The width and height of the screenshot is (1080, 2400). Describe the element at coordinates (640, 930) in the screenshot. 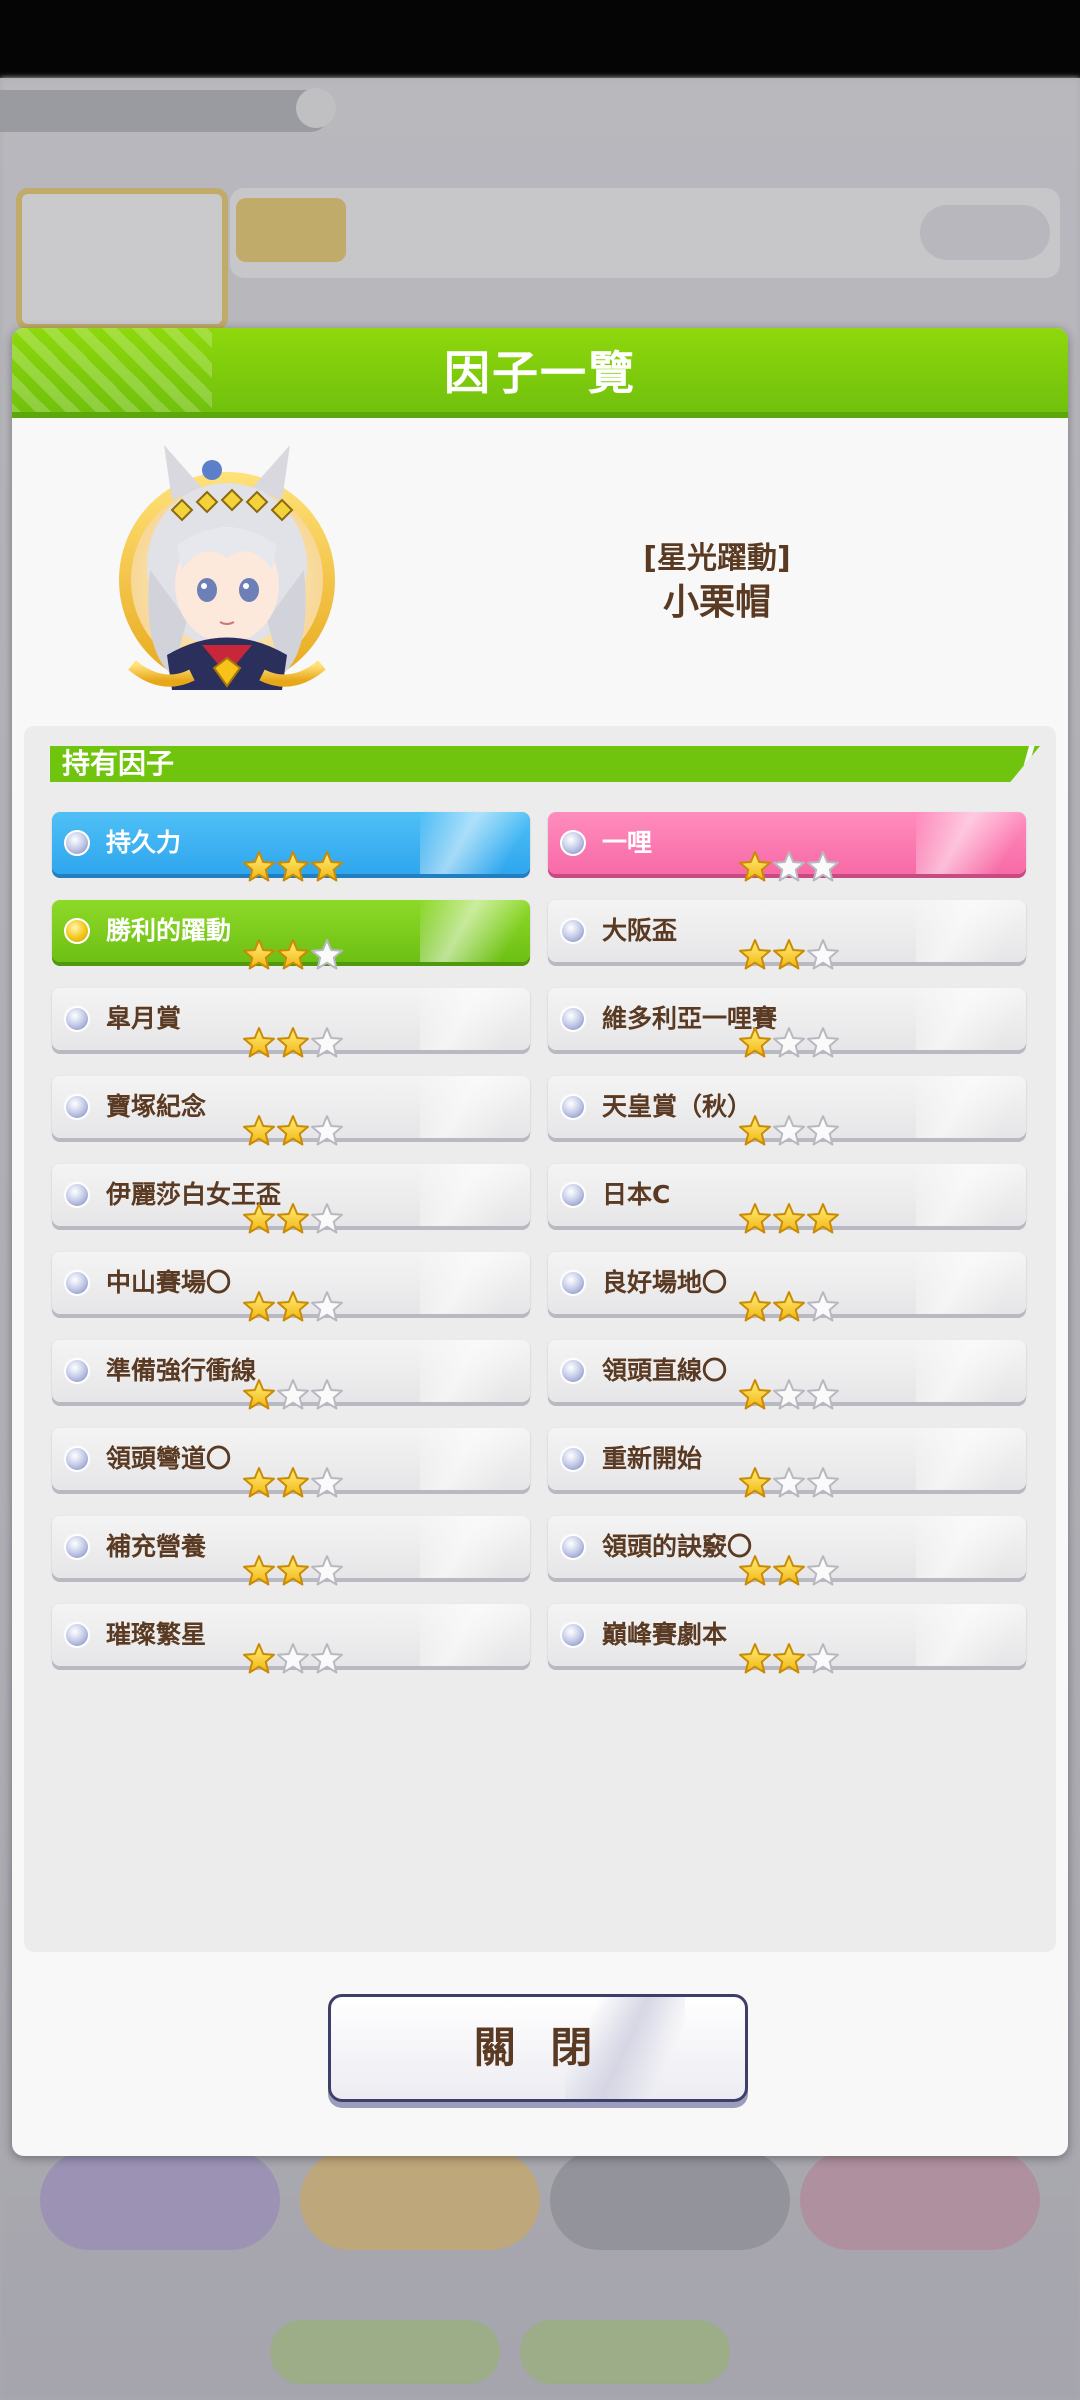

I see `factor-label: 大阪盃` at that location.